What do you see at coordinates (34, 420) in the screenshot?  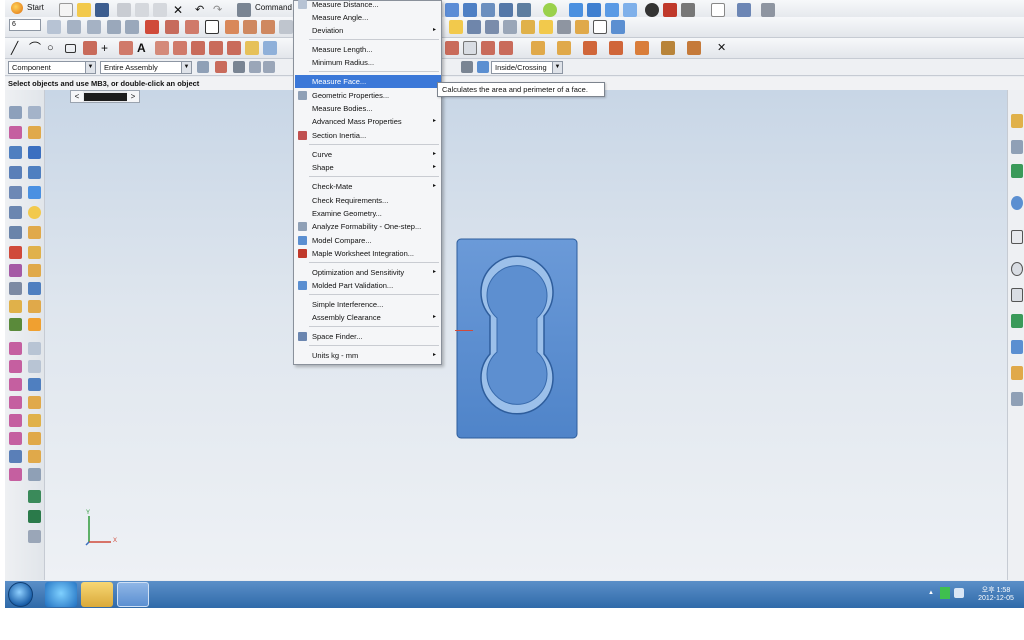 I see `face-blend-icon` at bounding box center [34, 420].